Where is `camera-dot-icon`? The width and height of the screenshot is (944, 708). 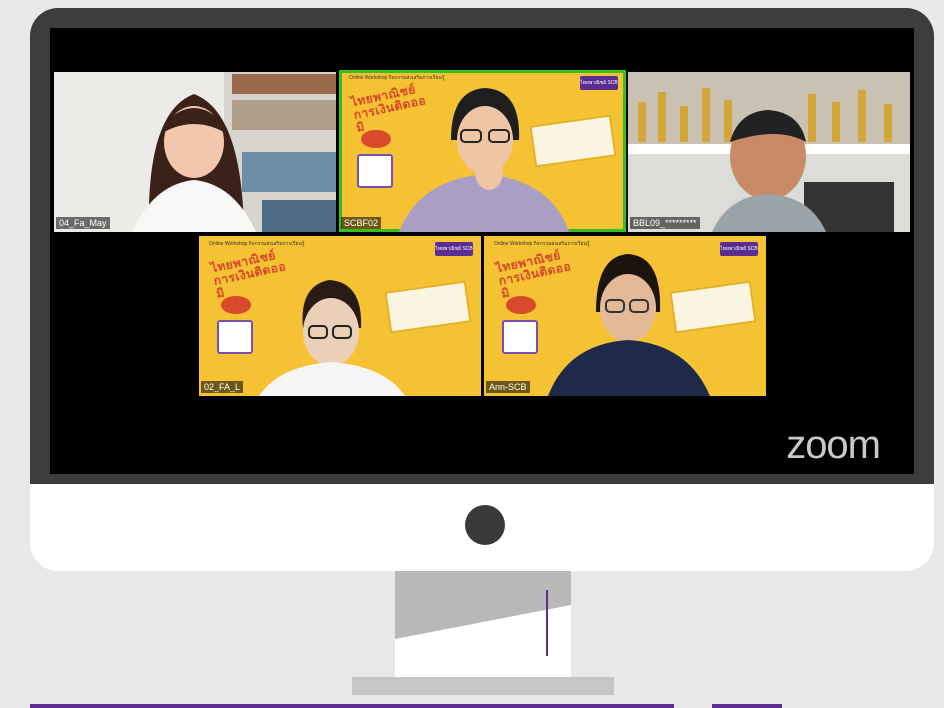
camera-dot-icon is located at coordinates (485, 525).